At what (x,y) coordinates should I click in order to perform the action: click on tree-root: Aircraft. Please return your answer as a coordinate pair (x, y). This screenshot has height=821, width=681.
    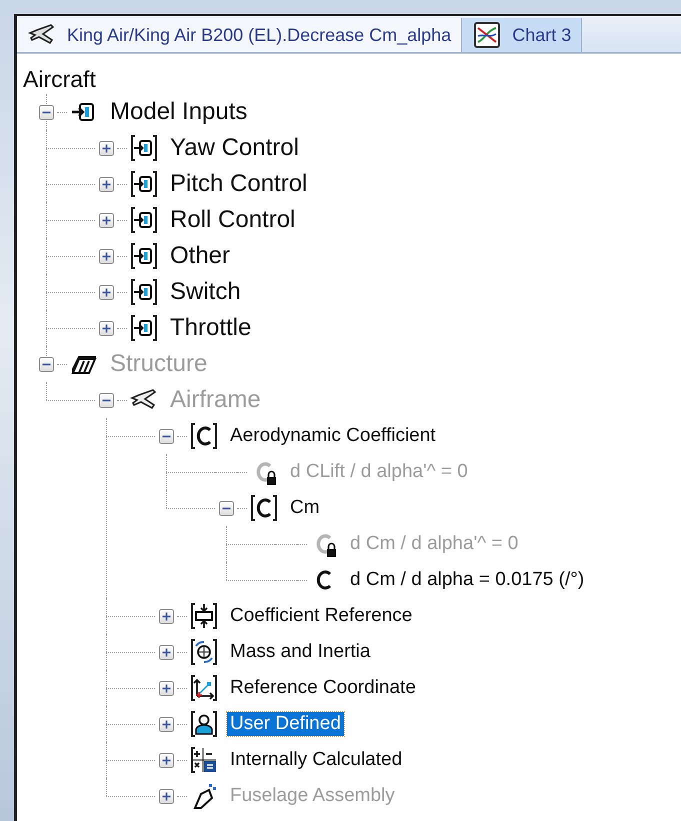
    Looking at the image, I should click on (352, 79).